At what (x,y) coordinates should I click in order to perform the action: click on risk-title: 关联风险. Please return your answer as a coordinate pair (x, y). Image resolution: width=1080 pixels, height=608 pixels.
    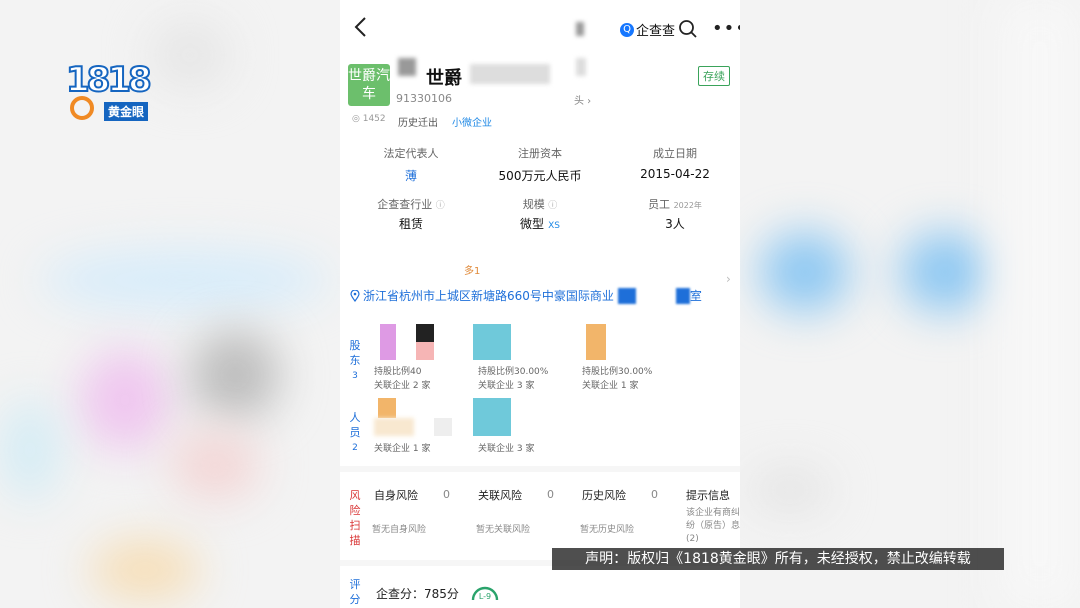
    Looking at the image, I should click on (500, 495).